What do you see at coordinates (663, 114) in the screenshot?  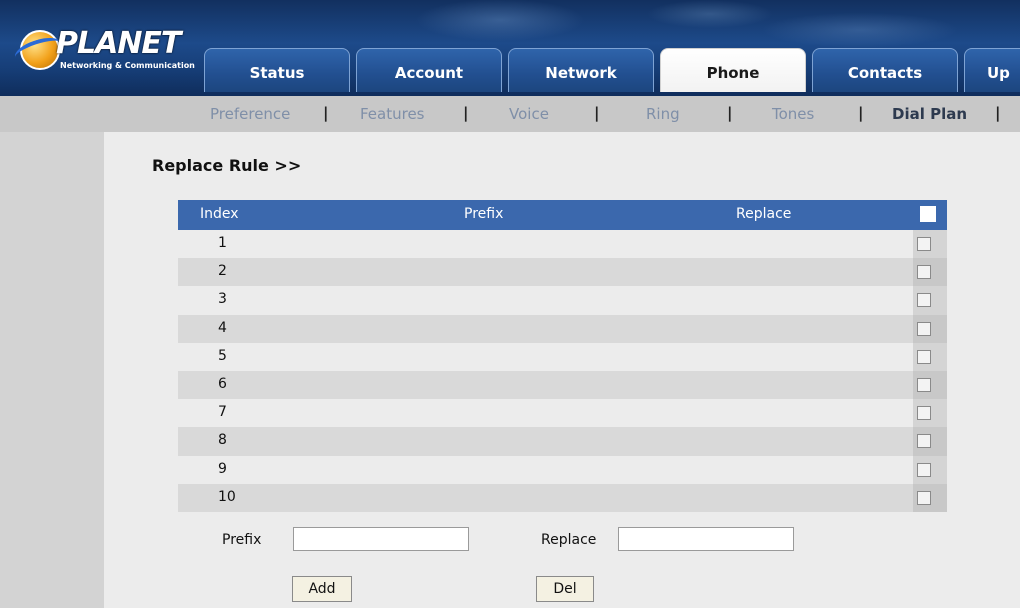 I see `subnav-ring: Ring` at bounding box center [663, 114].